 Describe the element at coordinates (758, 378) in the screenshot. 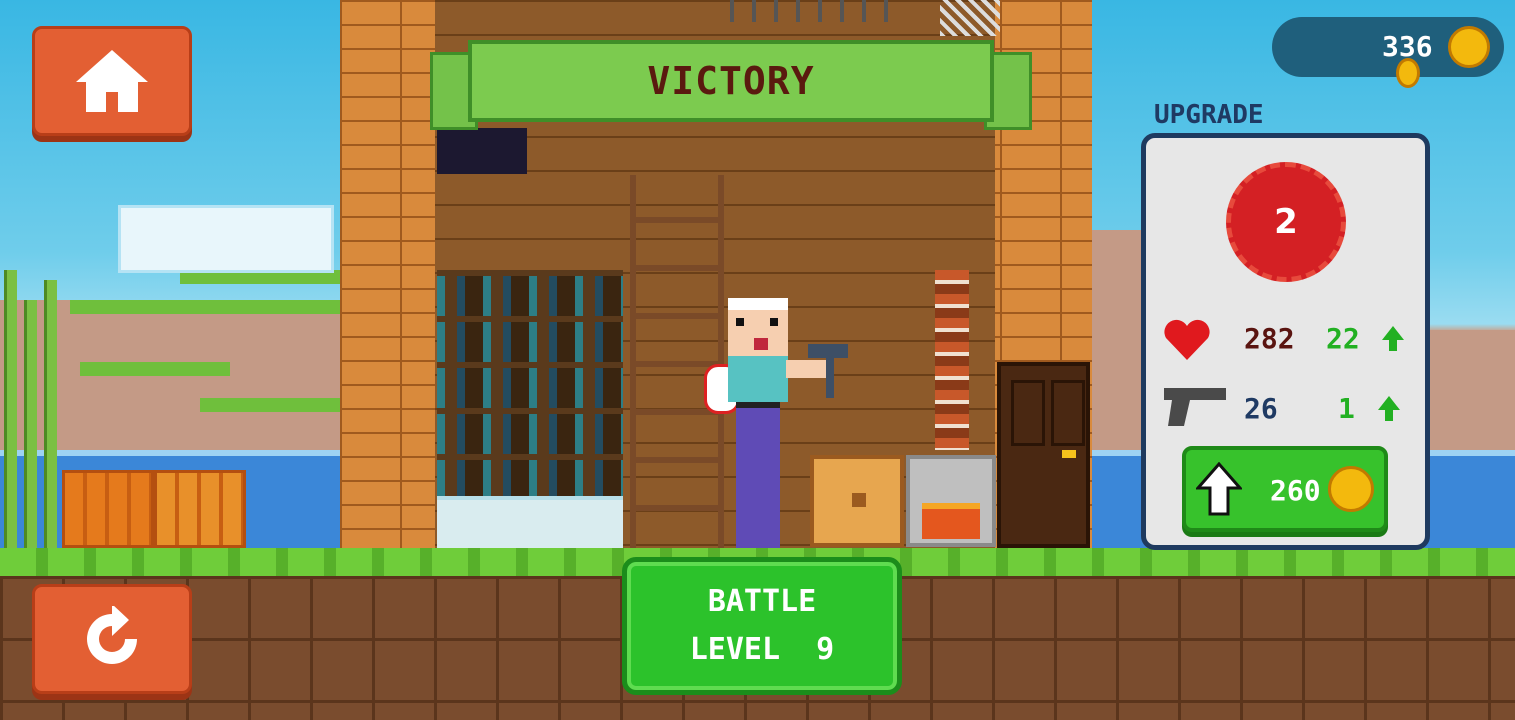

I see `character-torso` at that location.